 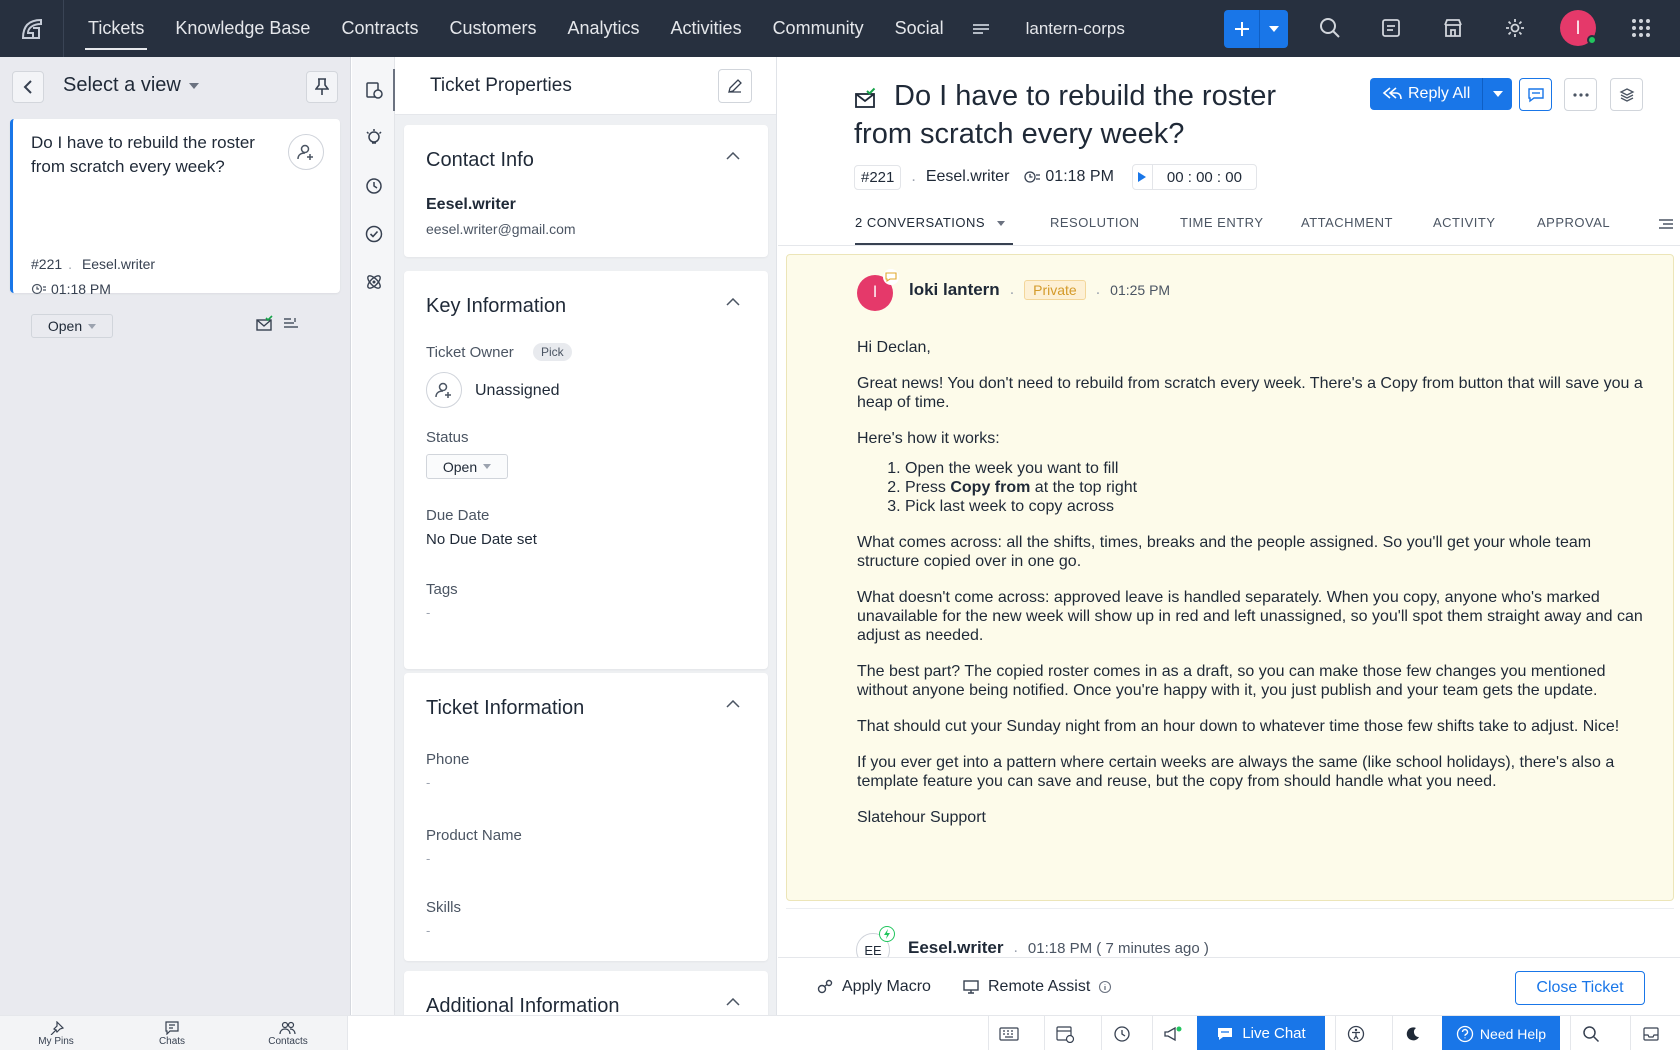 What do you see at coordinates (92, 326) in the screenshot?
I see `chevron-down-icon` at bounding box center [92, 326].